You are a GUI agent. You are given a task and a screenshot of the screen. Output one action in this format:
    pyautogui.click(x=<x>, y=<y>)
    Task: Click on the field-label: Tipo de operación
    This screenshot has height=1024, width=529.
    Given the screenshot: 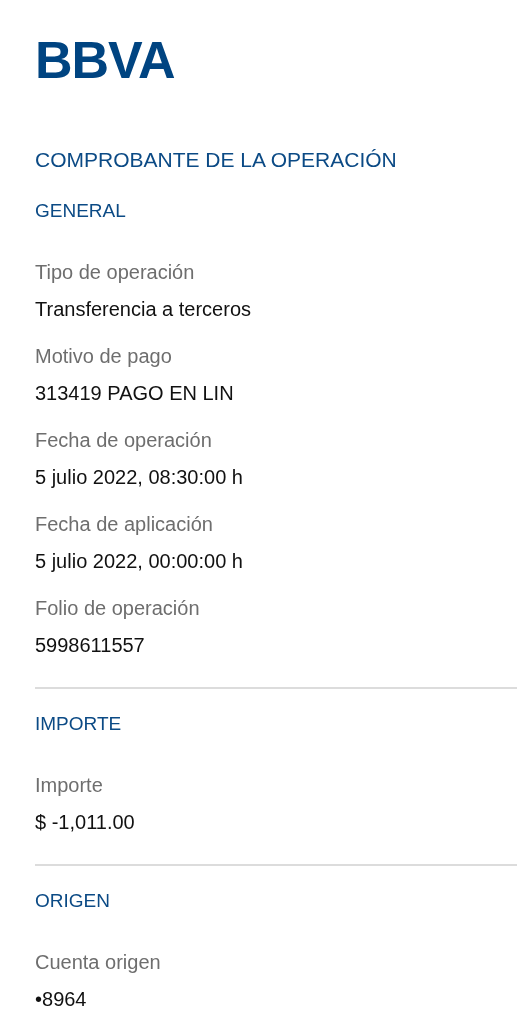 What is the action you would take?
    pyautogui.click(x=115, y=272)
    